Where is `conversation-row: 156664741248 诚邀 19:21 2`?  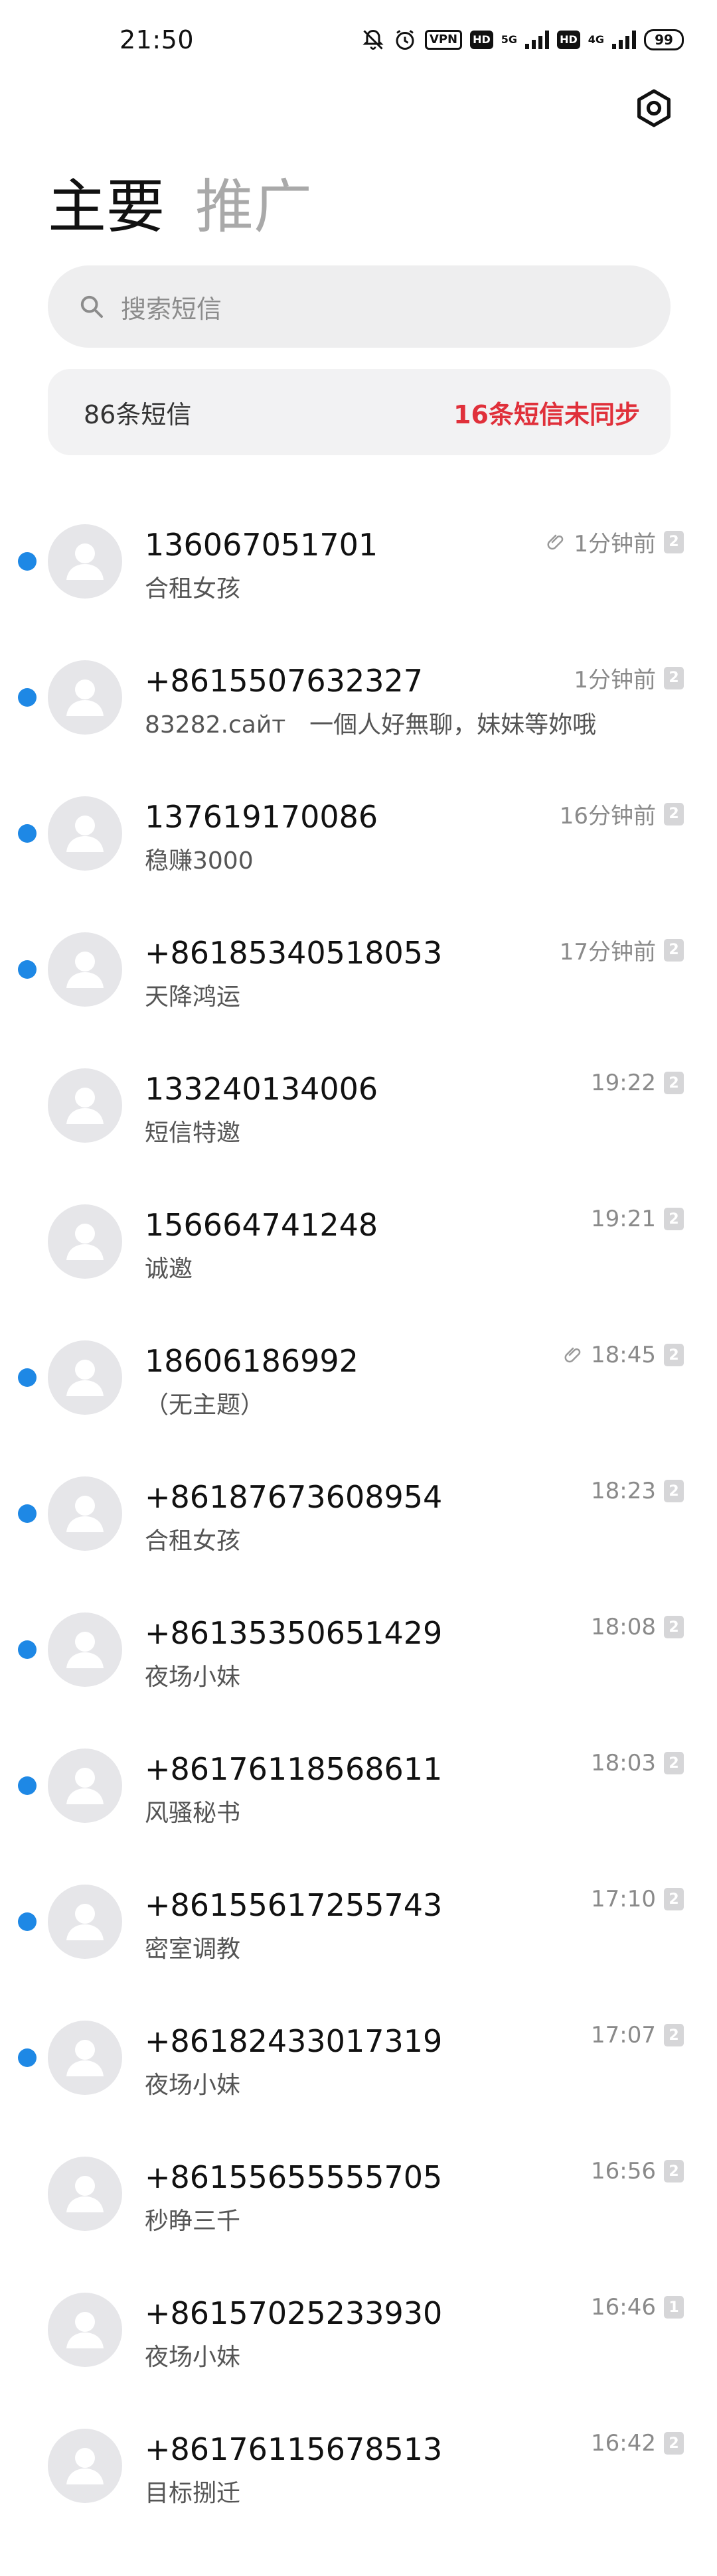
conversation-row: 156664741248 诚邀 19:21 2 is located at coordinates (358, 1226).